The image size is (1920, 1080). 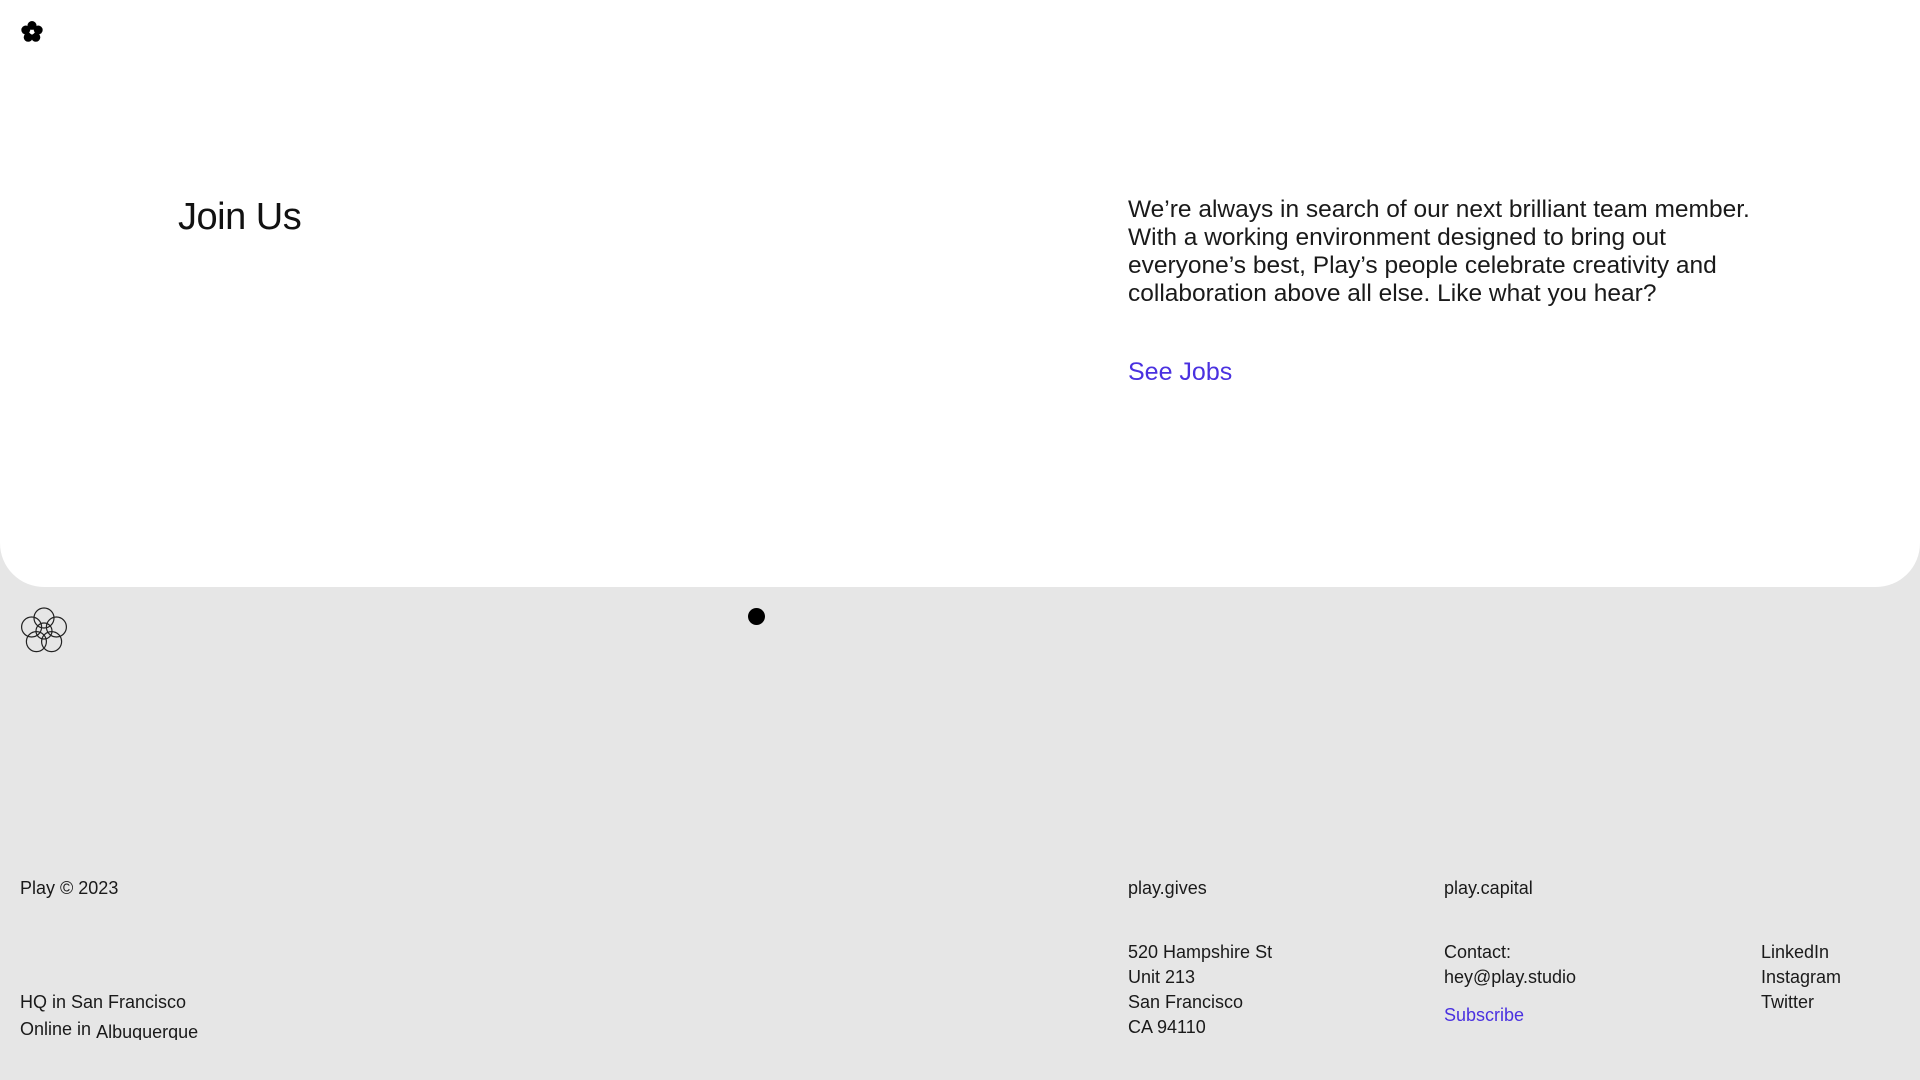 What do you see at coordinates (32, 32) in the screenshot?
I see `flower-icon` at bounding box center [32, 32].